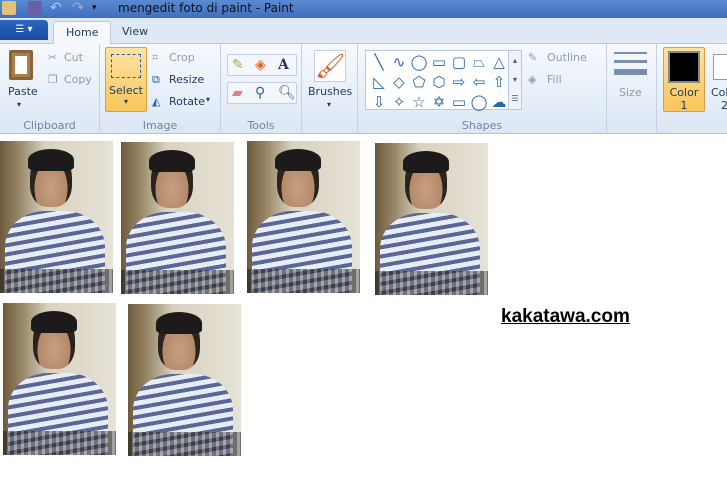 Image resolution: width=727 pixels, height=503 pixels. I want to click on title-bar: ↶ ↷ ▾ mengedit foto di paint - Paint, so click(363, 9).